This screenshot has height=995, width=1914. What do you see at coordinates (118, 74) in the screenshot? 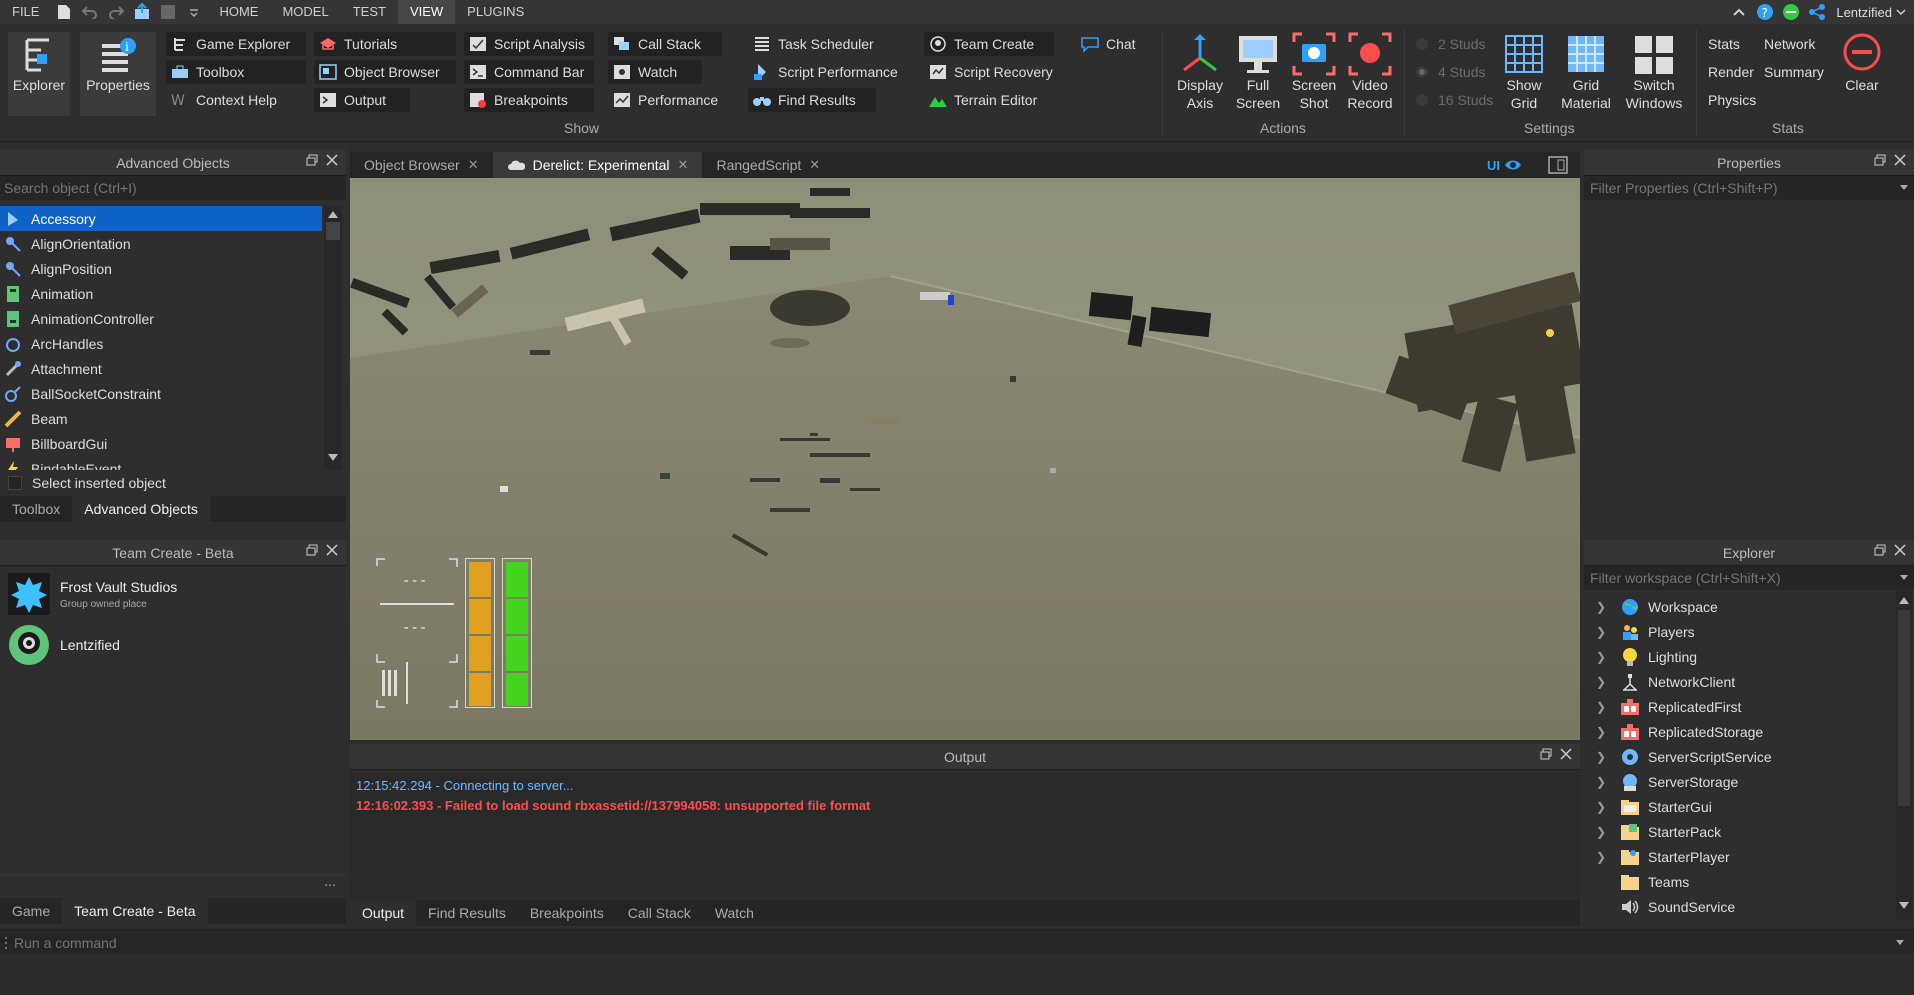
I see `properties-button: i Properties` at bounding box center [118, 74].